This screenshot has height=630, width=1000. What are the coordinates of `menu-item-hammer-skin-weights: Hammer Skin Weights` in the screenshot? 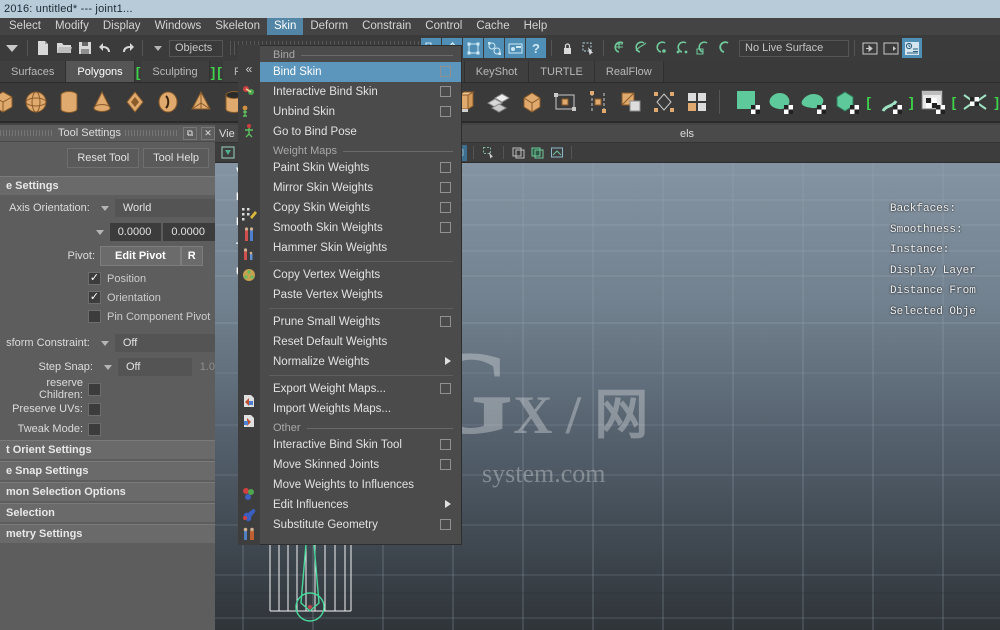 It's located at (350, 248).